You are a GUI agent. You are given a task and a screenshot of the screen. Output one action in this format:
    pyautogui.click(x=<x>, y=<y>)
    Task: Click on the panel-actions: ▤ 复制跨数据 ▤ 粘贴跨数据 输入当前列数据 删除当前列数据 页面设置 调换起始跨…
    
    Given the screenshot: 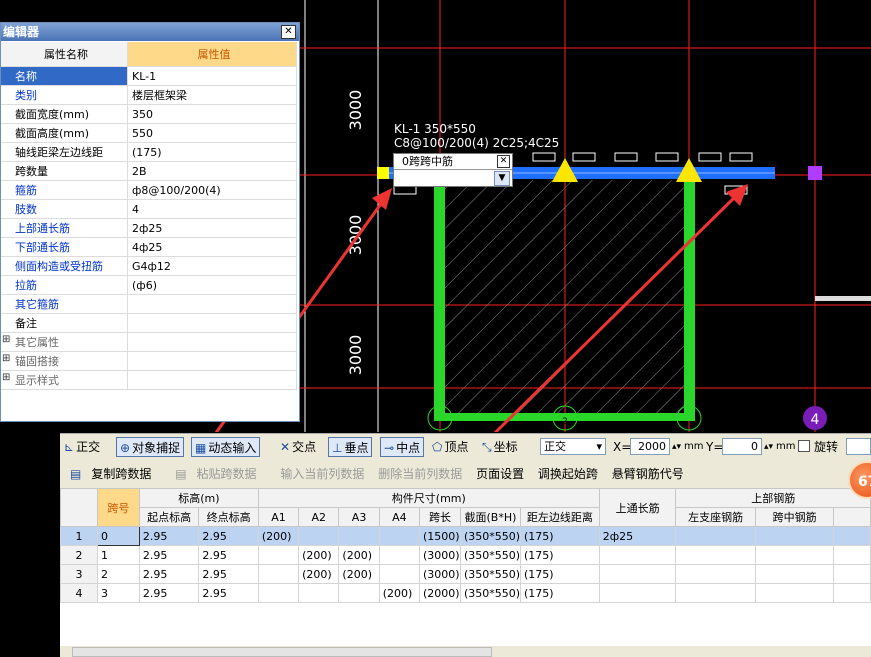 What is the action you would take?
    pyautogui.click(x=382, y=474)
    